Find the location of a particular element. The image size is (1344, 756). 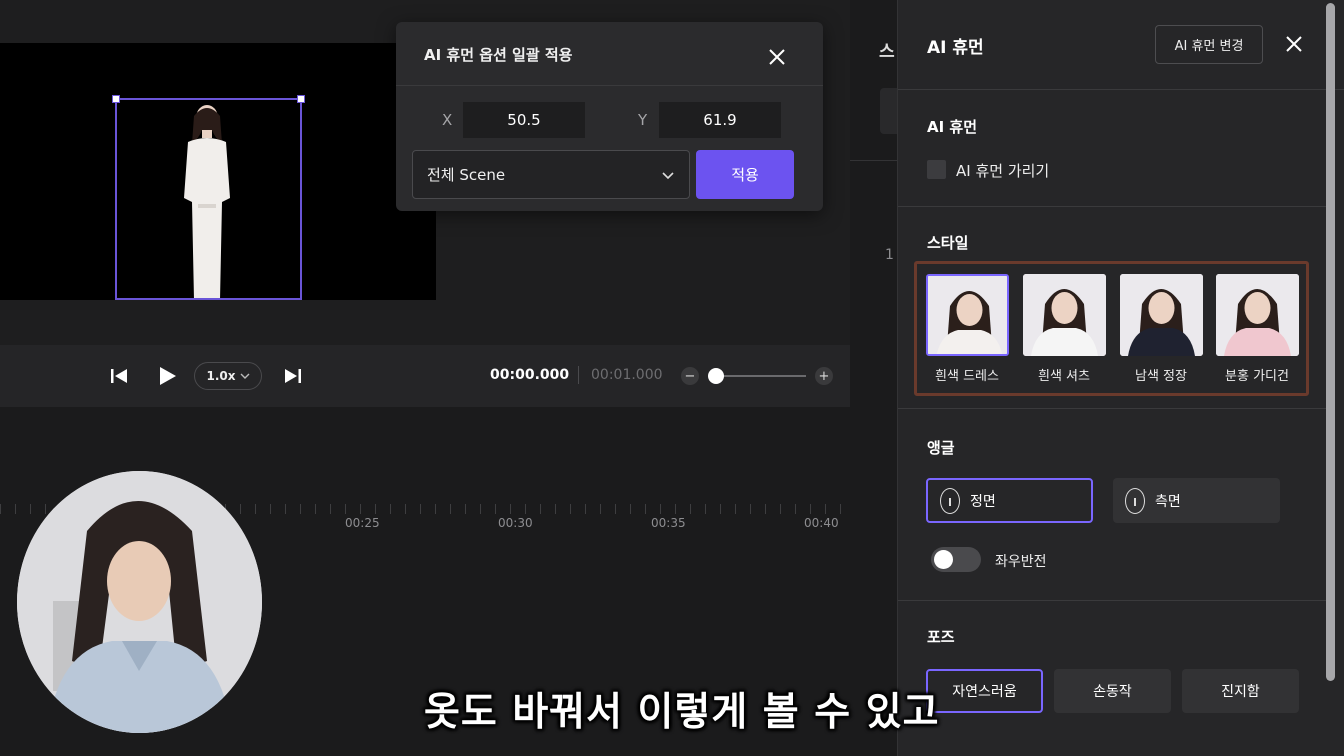

scene-list-button is located at coordinates (888, 111).